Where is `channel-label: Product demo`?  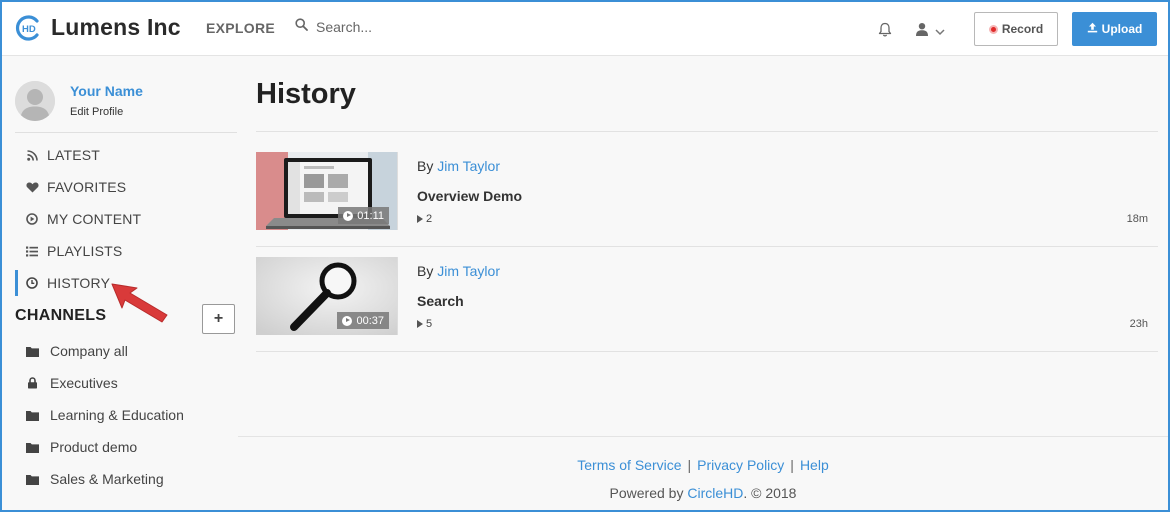 channel-label: Product demo is located at coordinates (94, 447).